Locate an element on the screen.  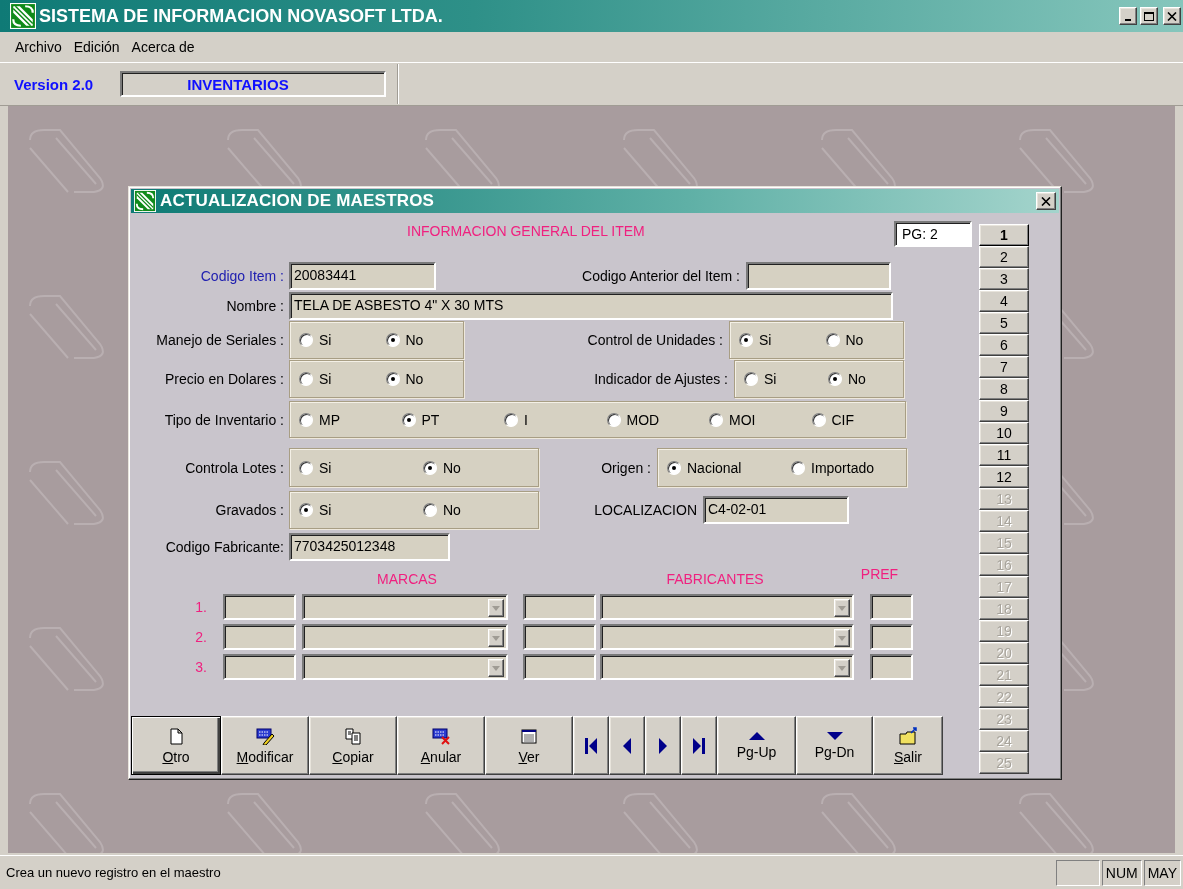
pencil-icon is located at coordinates (265, 735).